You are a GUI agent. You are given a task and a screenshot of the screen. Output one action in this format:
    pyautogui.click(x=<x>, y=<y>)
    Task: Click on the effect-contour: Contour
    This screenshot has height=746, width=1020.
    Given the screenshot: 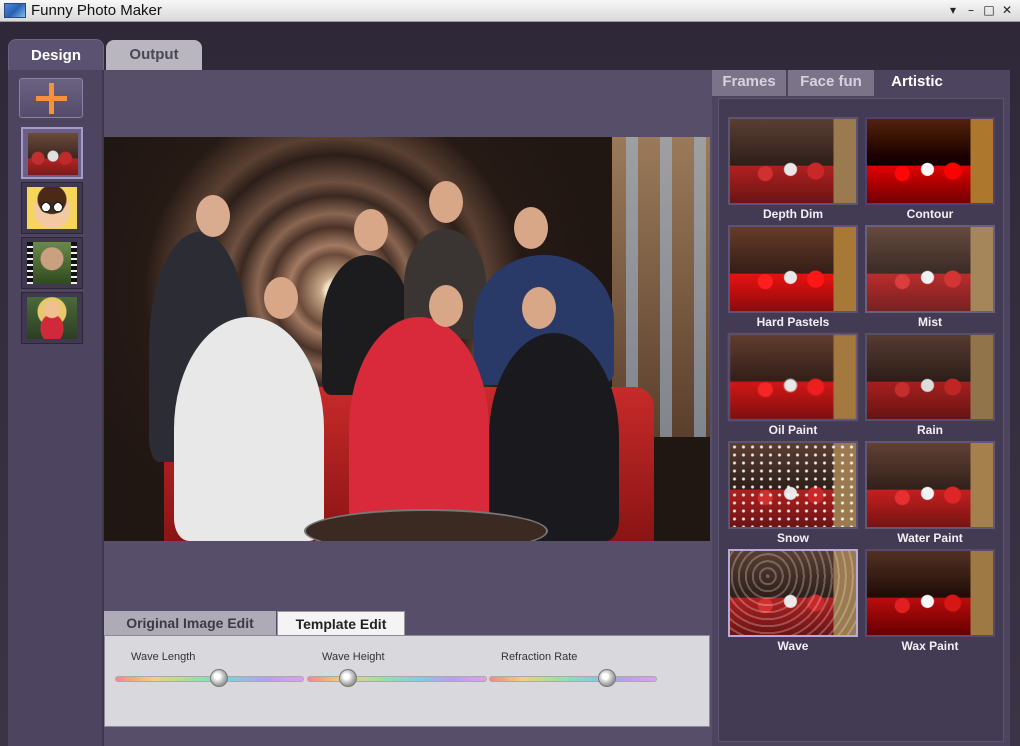 What is the action you would take?
    pyautogui.click(x=930, y=169)
    